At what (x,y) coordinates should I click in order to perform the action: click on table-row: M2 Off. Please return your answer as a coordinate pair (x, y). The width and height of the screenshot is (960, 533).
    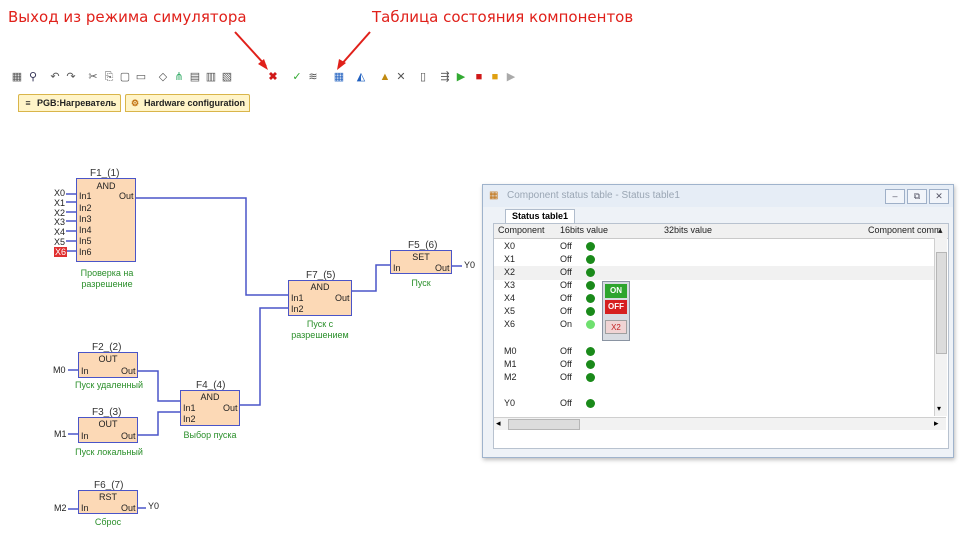
    Looking at the image, I should click on (714, 378).